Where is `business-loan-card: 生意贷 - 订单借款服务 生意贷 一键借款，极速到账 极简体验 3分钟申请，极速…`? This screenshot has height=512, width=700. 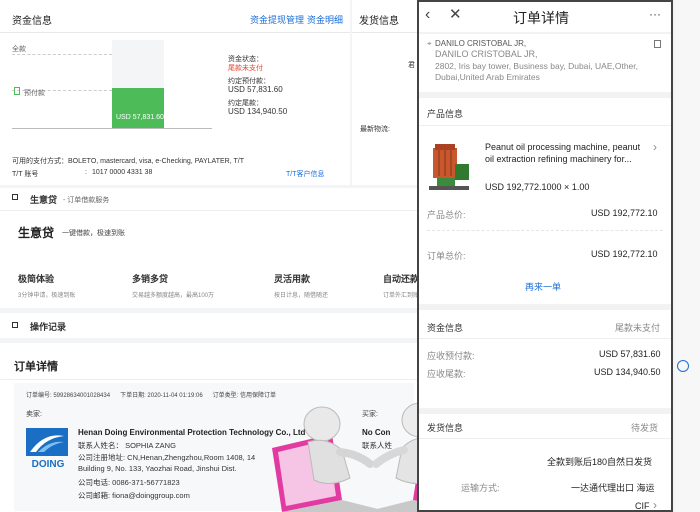 business-loan-card: 生意贷 - 订单借款服务 生意贷 一键借款，极速到账 极简体验 3分钟申请，极速… is located at coordinates (221, 248).